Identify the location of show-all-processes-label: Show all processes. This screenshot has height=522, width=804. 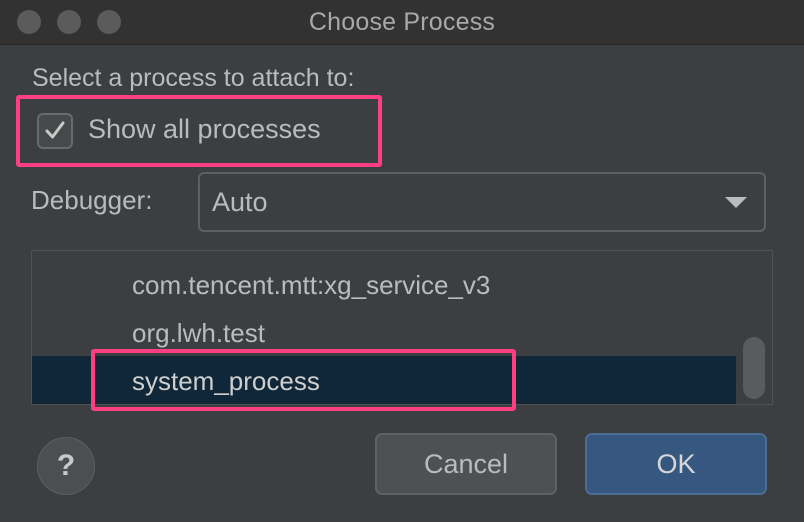
(204, 129).